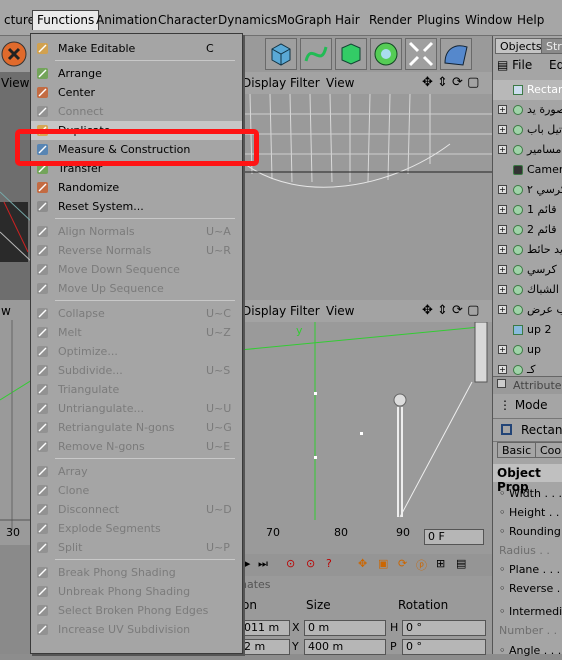 This screenshot has width=562, height=660. I want to click on rotation-h-field: 0 °, so click(444, 628).